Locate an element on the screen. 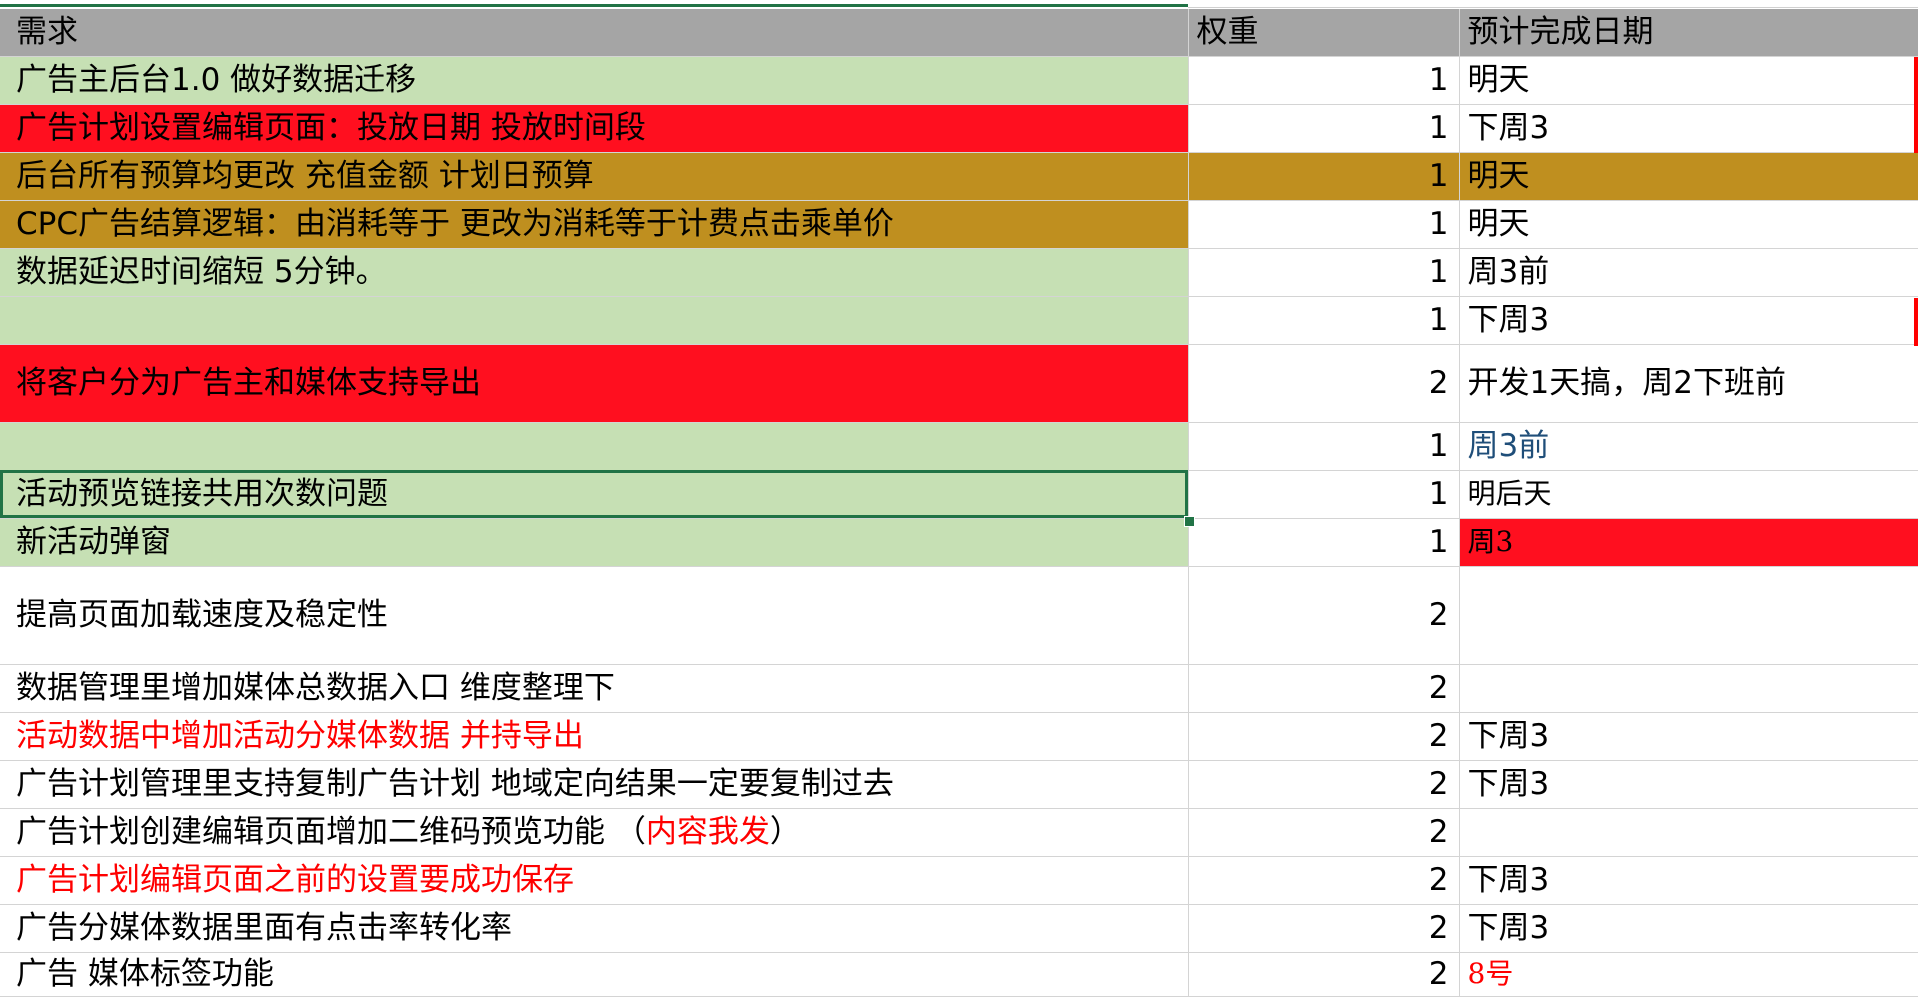  table-row: 提高页面加载速度及稳定性 2 is located at coordinates (959, 615).